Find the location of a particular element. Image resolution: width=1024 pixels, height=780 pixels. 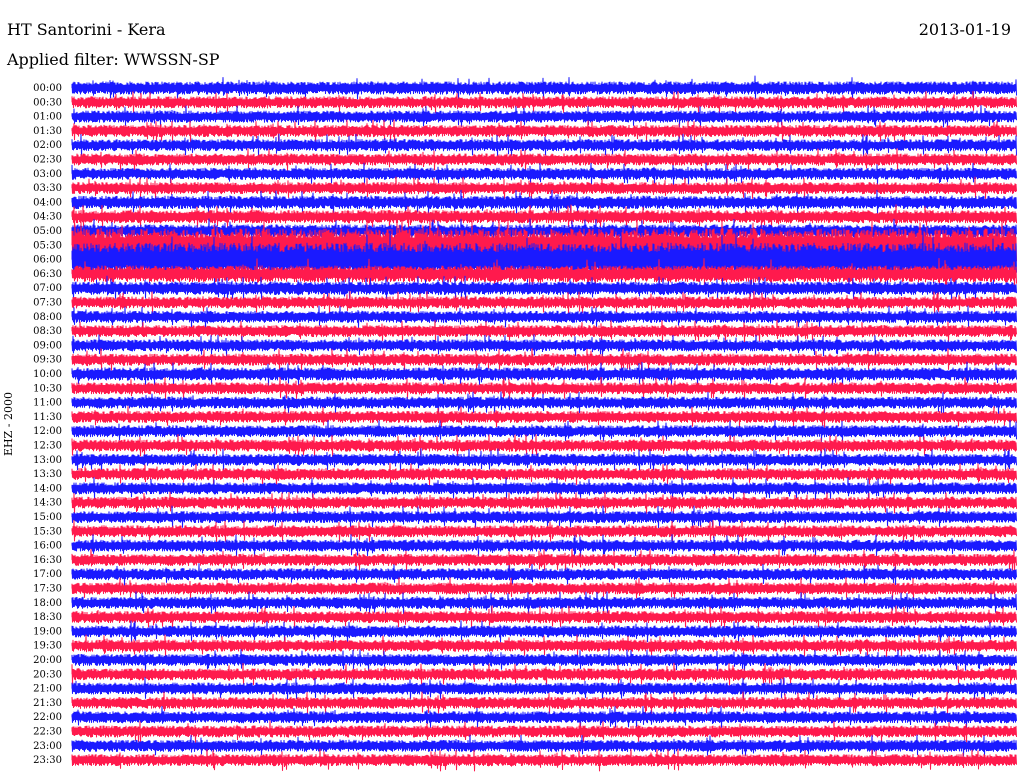

row-time-label: 02:00 is located at coordinates (47, 145).